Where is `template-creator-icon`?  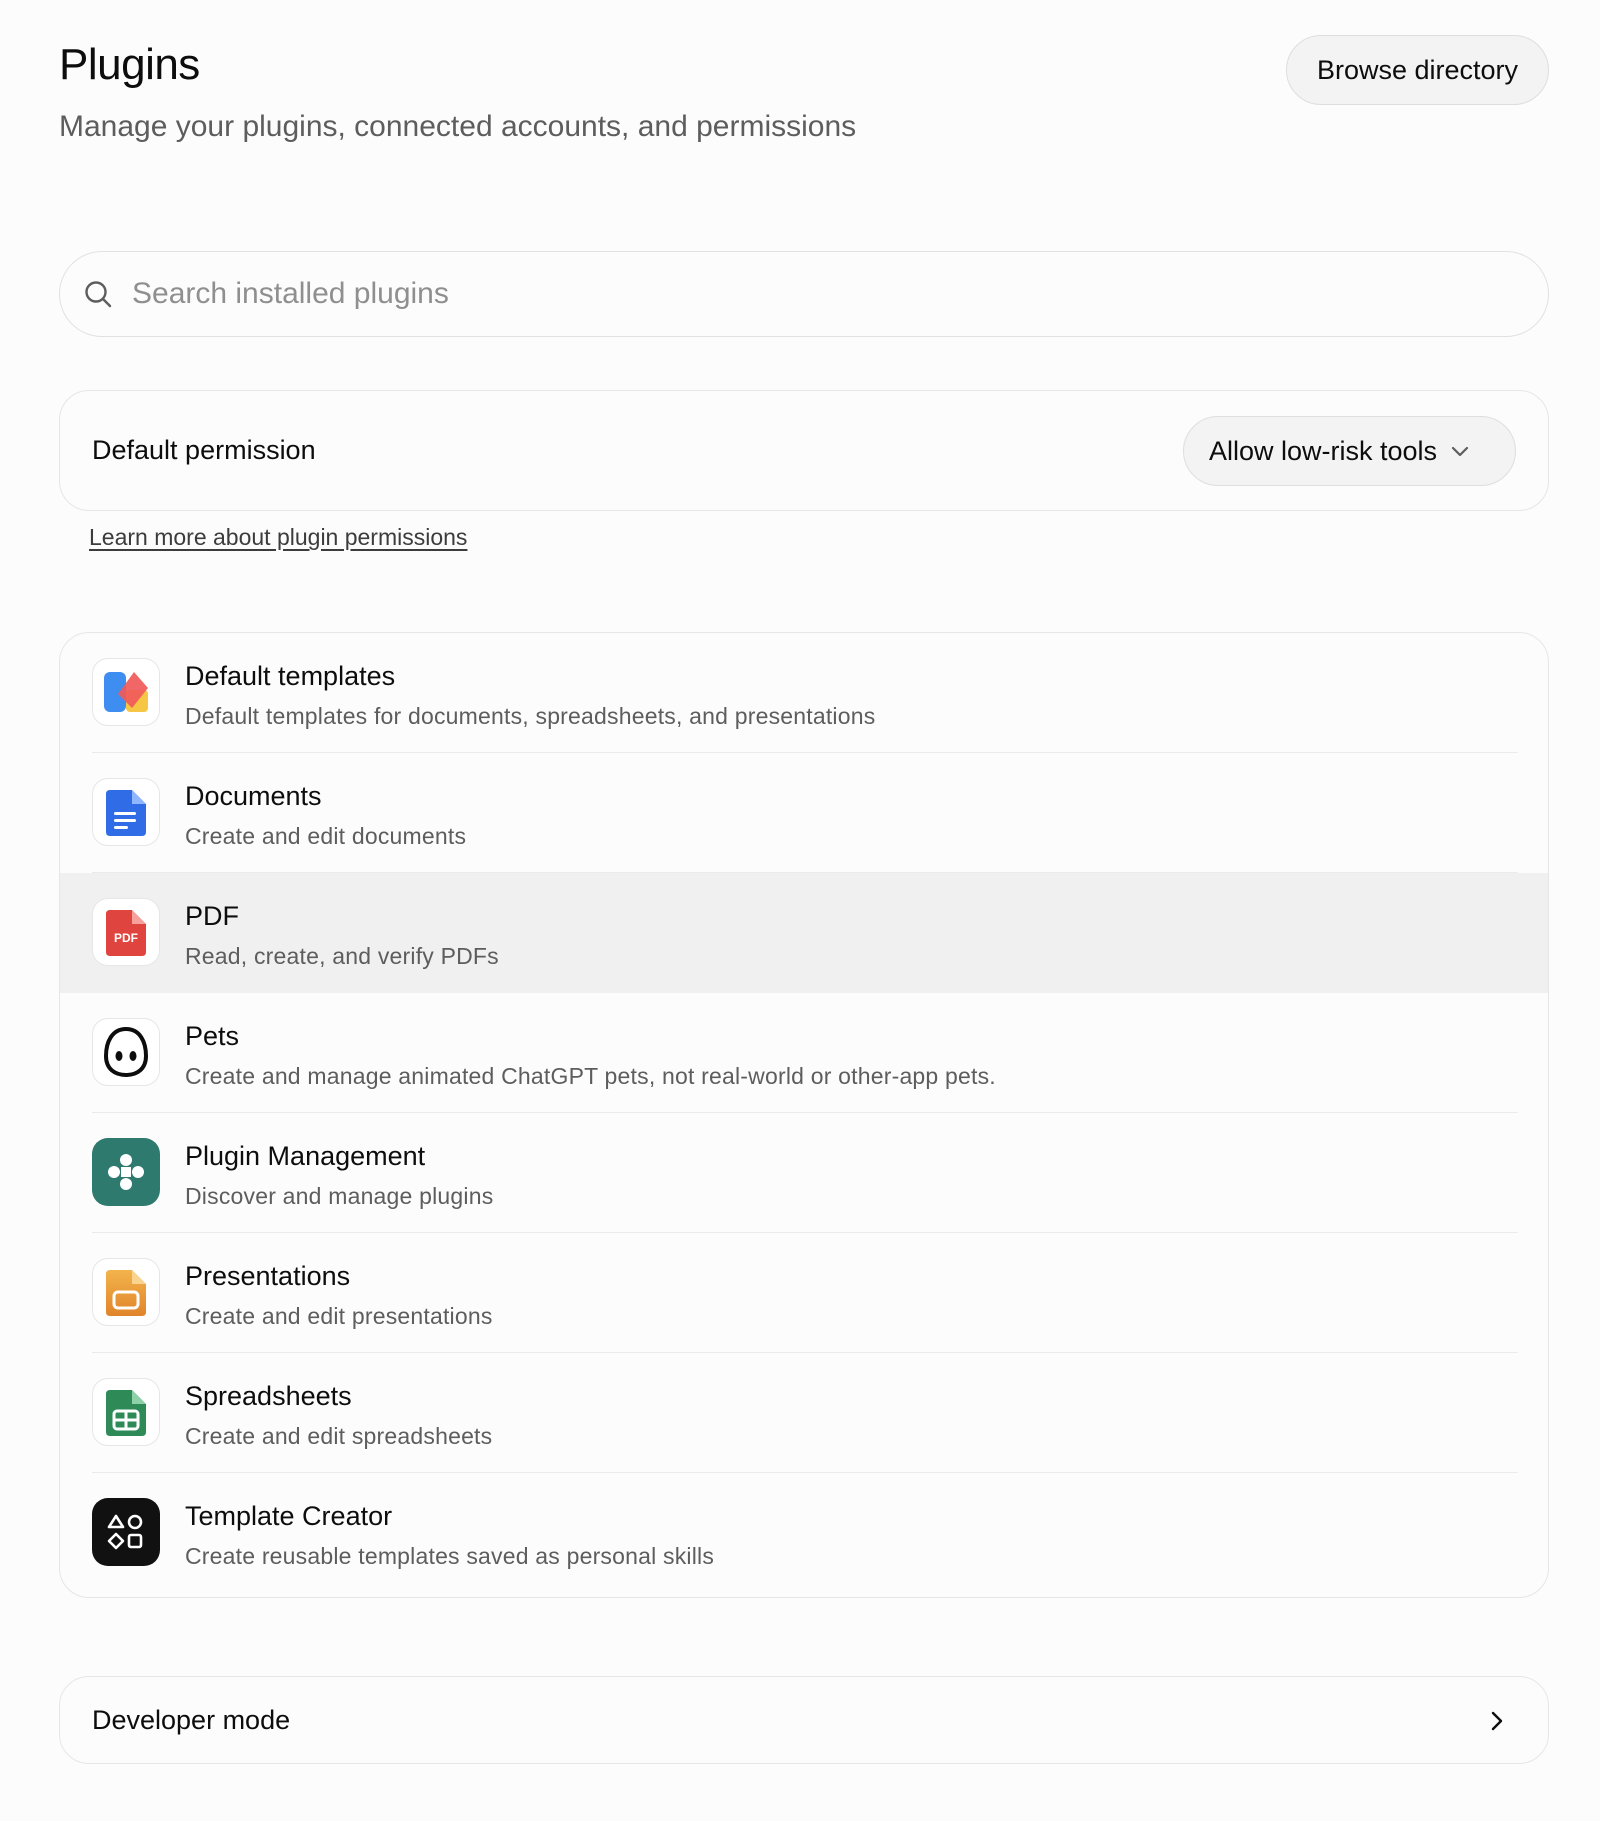
template-creator-icon is located at coordinates (126, 1532).